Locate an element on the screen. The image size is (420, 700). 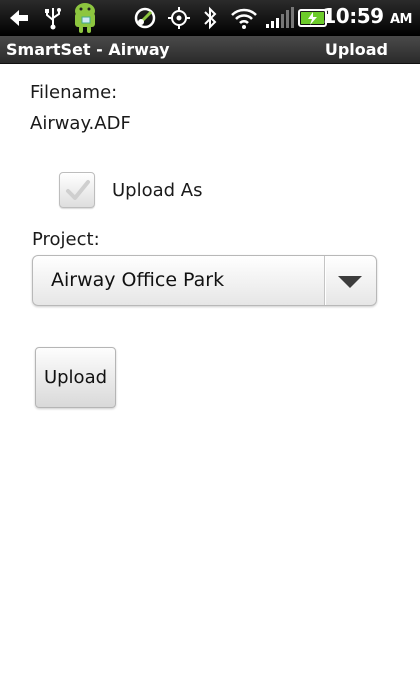
title-bar: SmartSet - Airway Upload is located at coordinates (210, 50).